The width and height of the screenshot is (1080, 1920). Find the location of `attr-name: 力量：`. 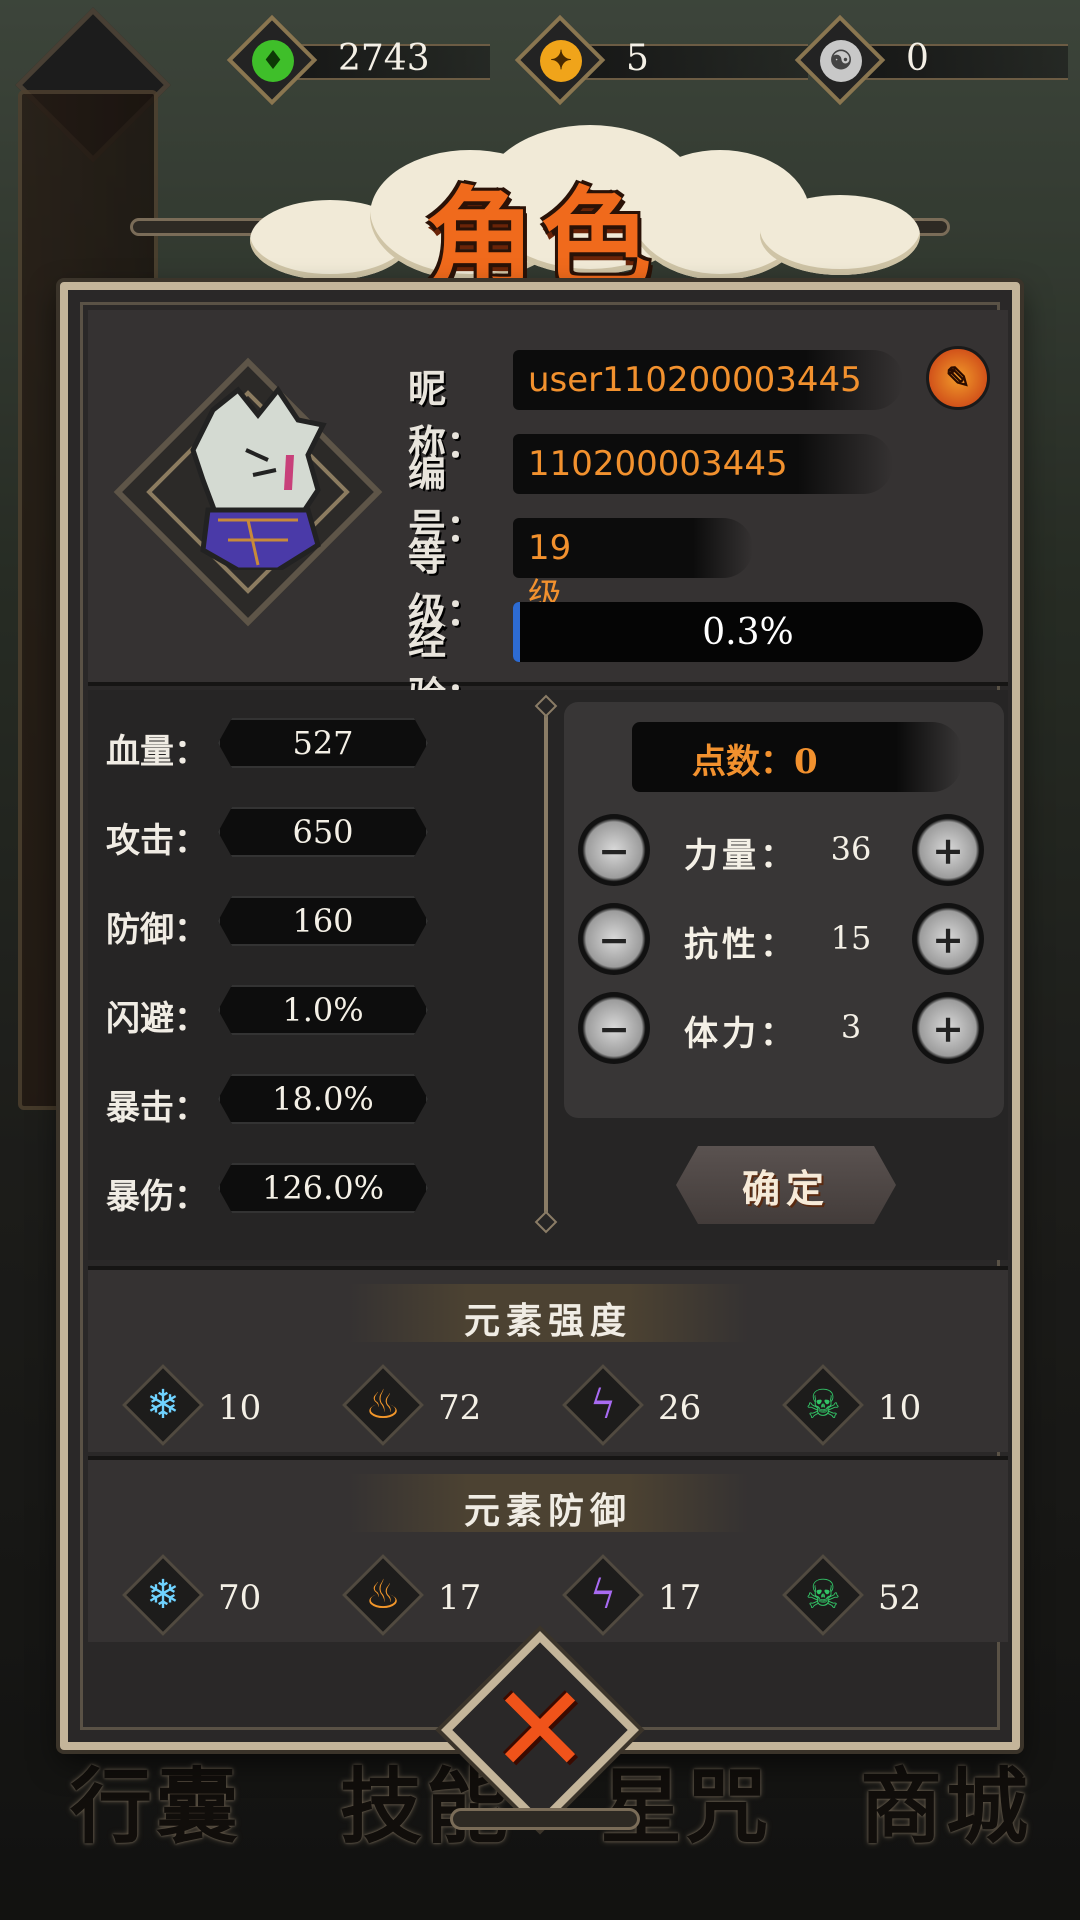

attr-name: 力量： is located at coordinates (741, 856).